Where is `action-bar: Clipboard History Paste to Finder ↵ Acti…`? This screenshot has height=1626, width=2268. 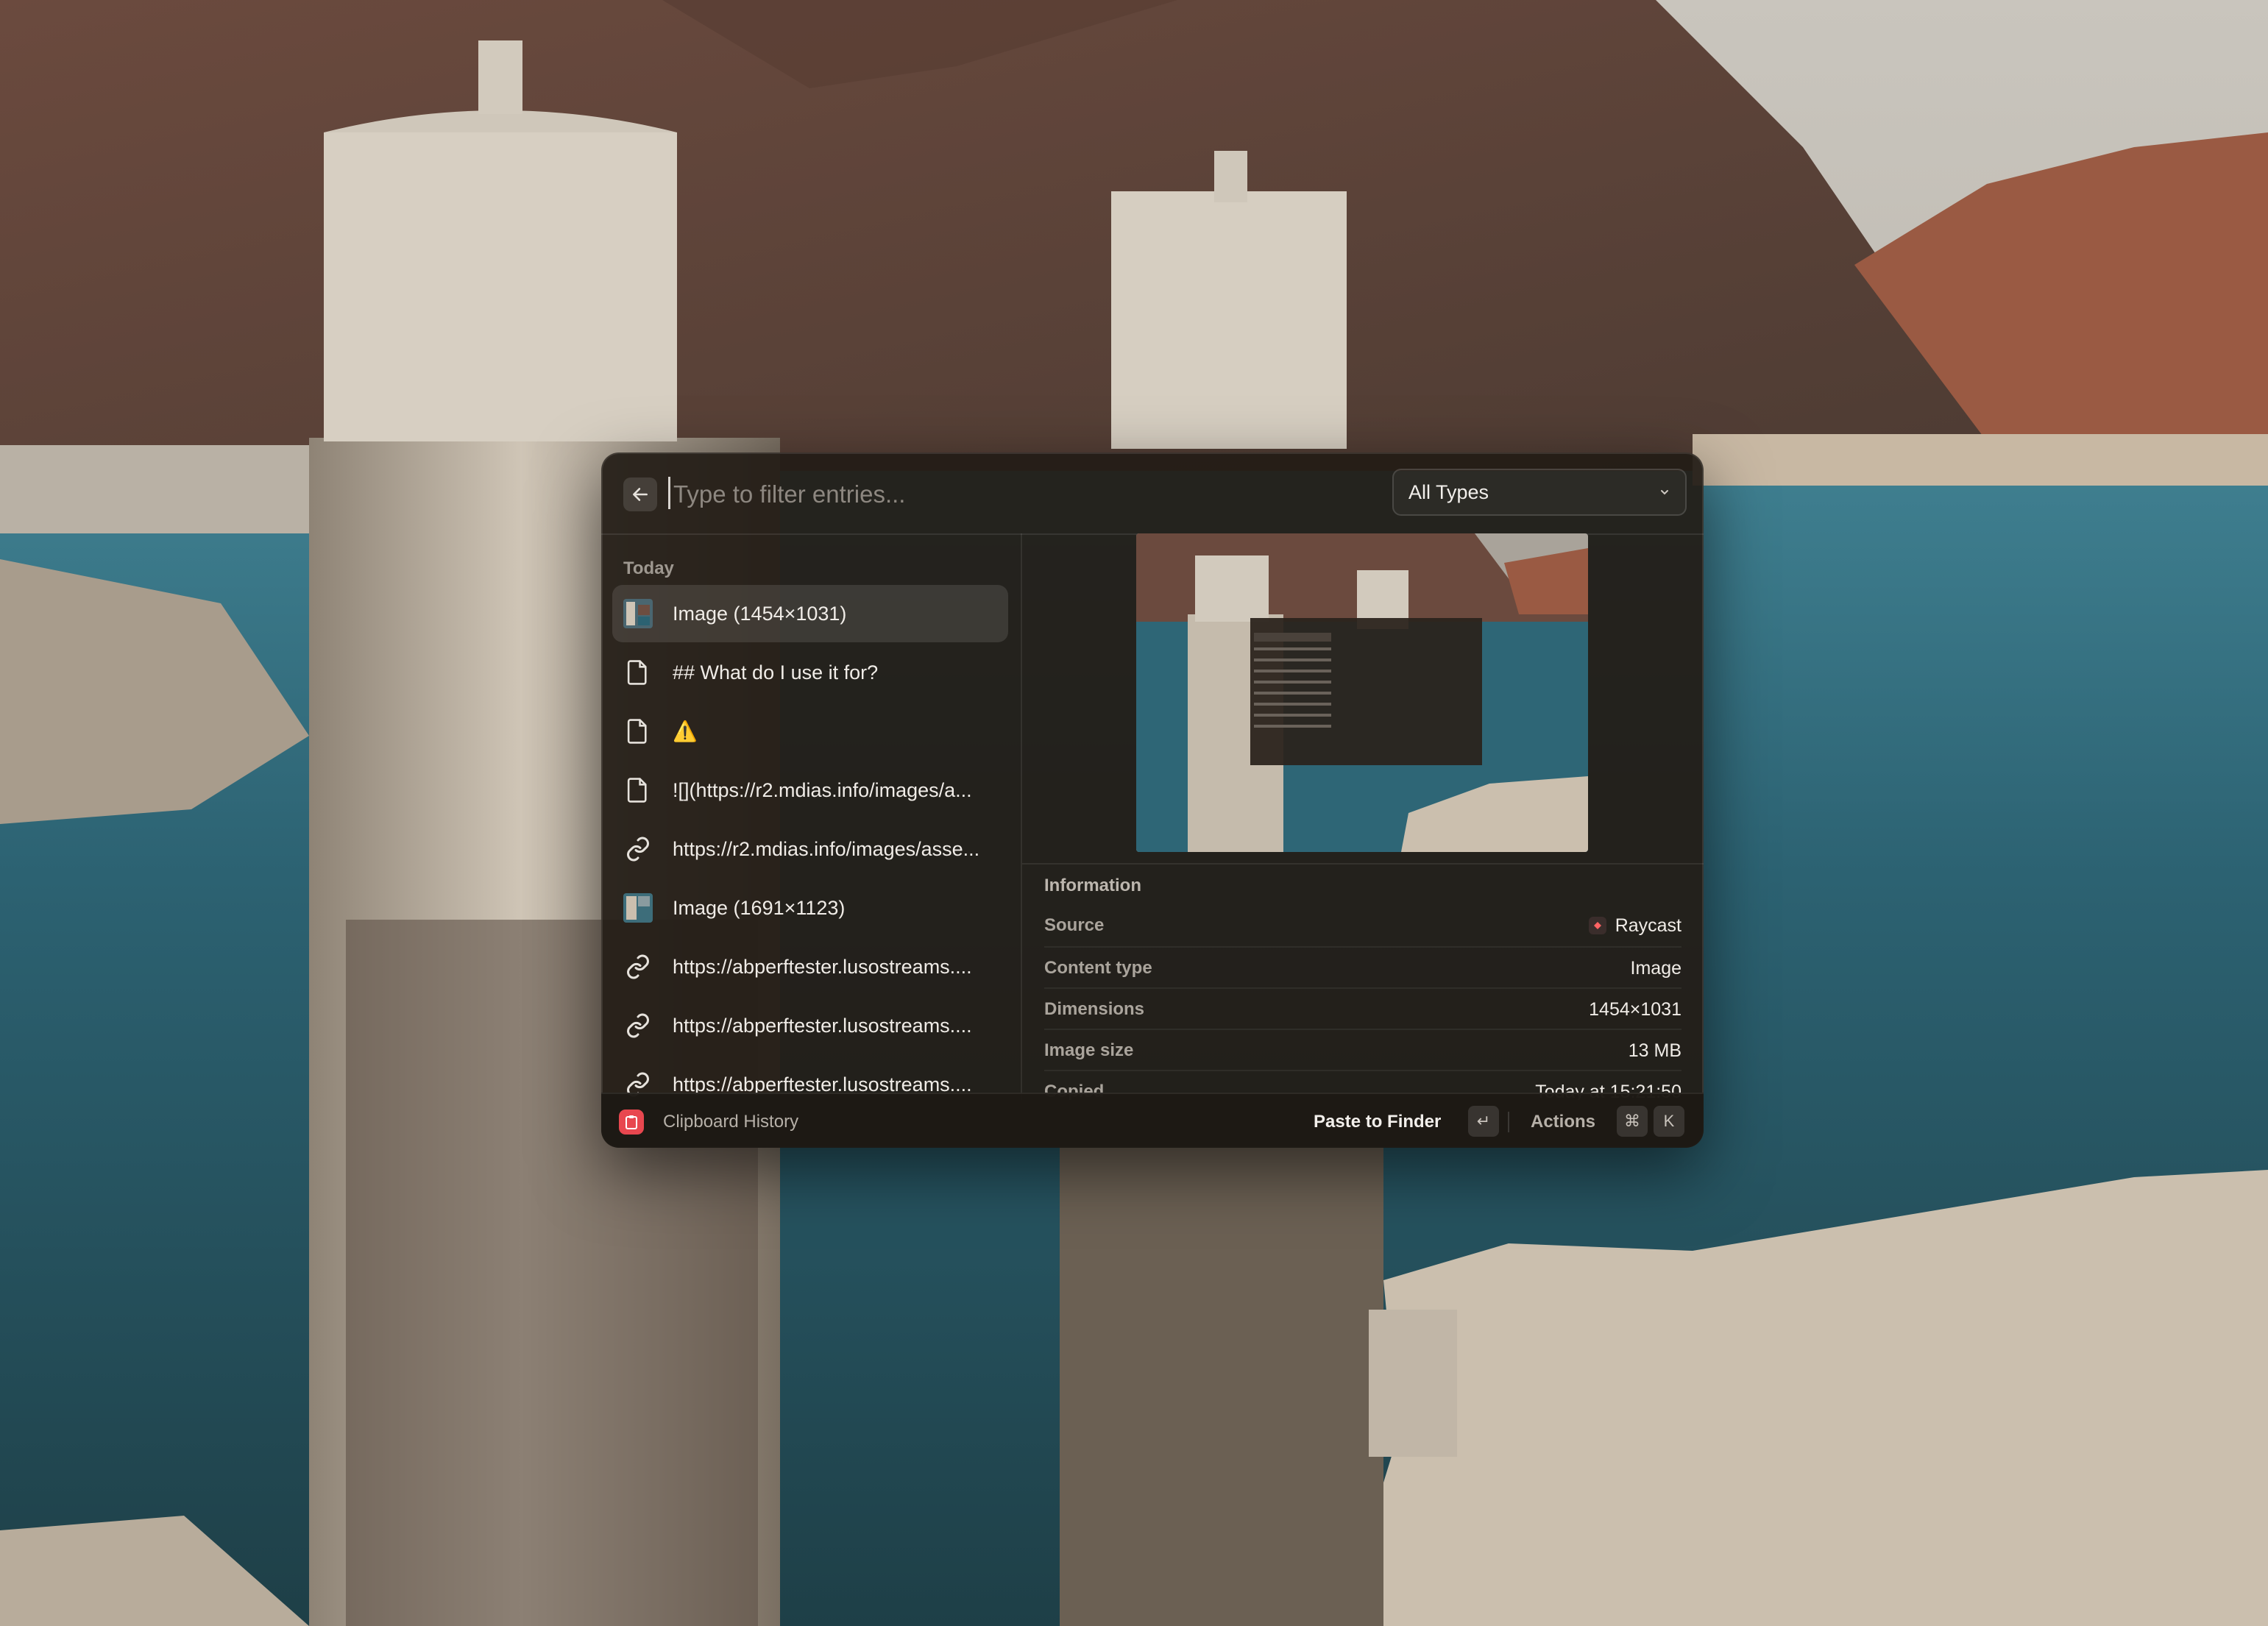
action-bar: Clipboard History Paste to Finder ↵ Acti… is located at coordinates (1152, 1121).